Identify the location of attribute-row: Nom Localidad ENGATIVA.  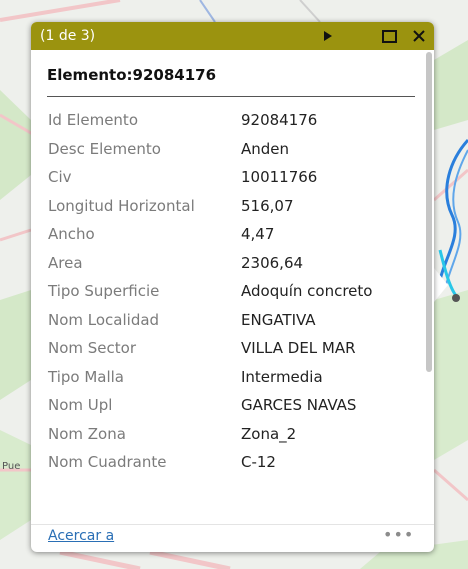
(227, 318).